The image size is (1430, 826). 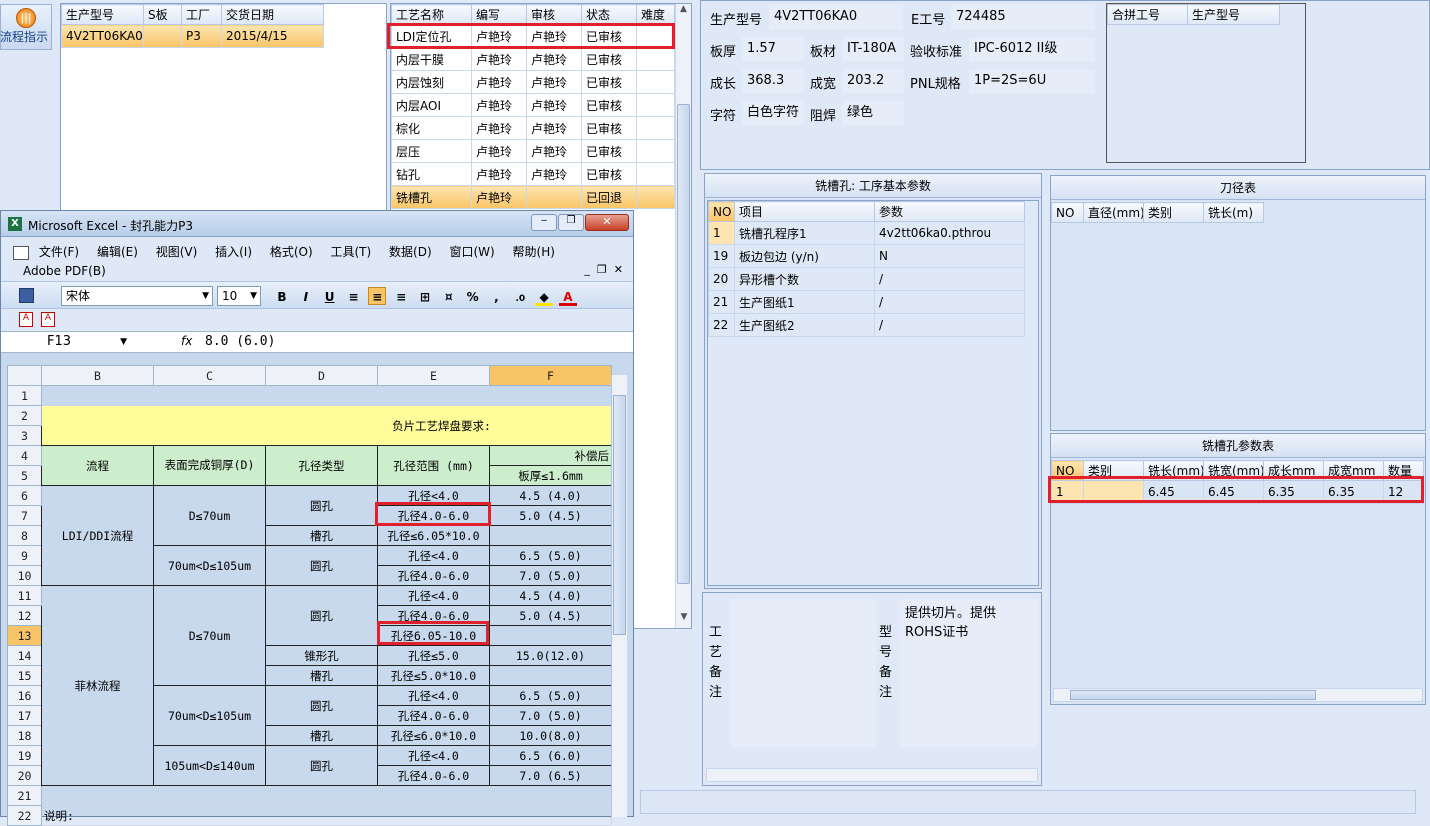 I want to click on selected-cell-f13, so click(x=550, y=635).